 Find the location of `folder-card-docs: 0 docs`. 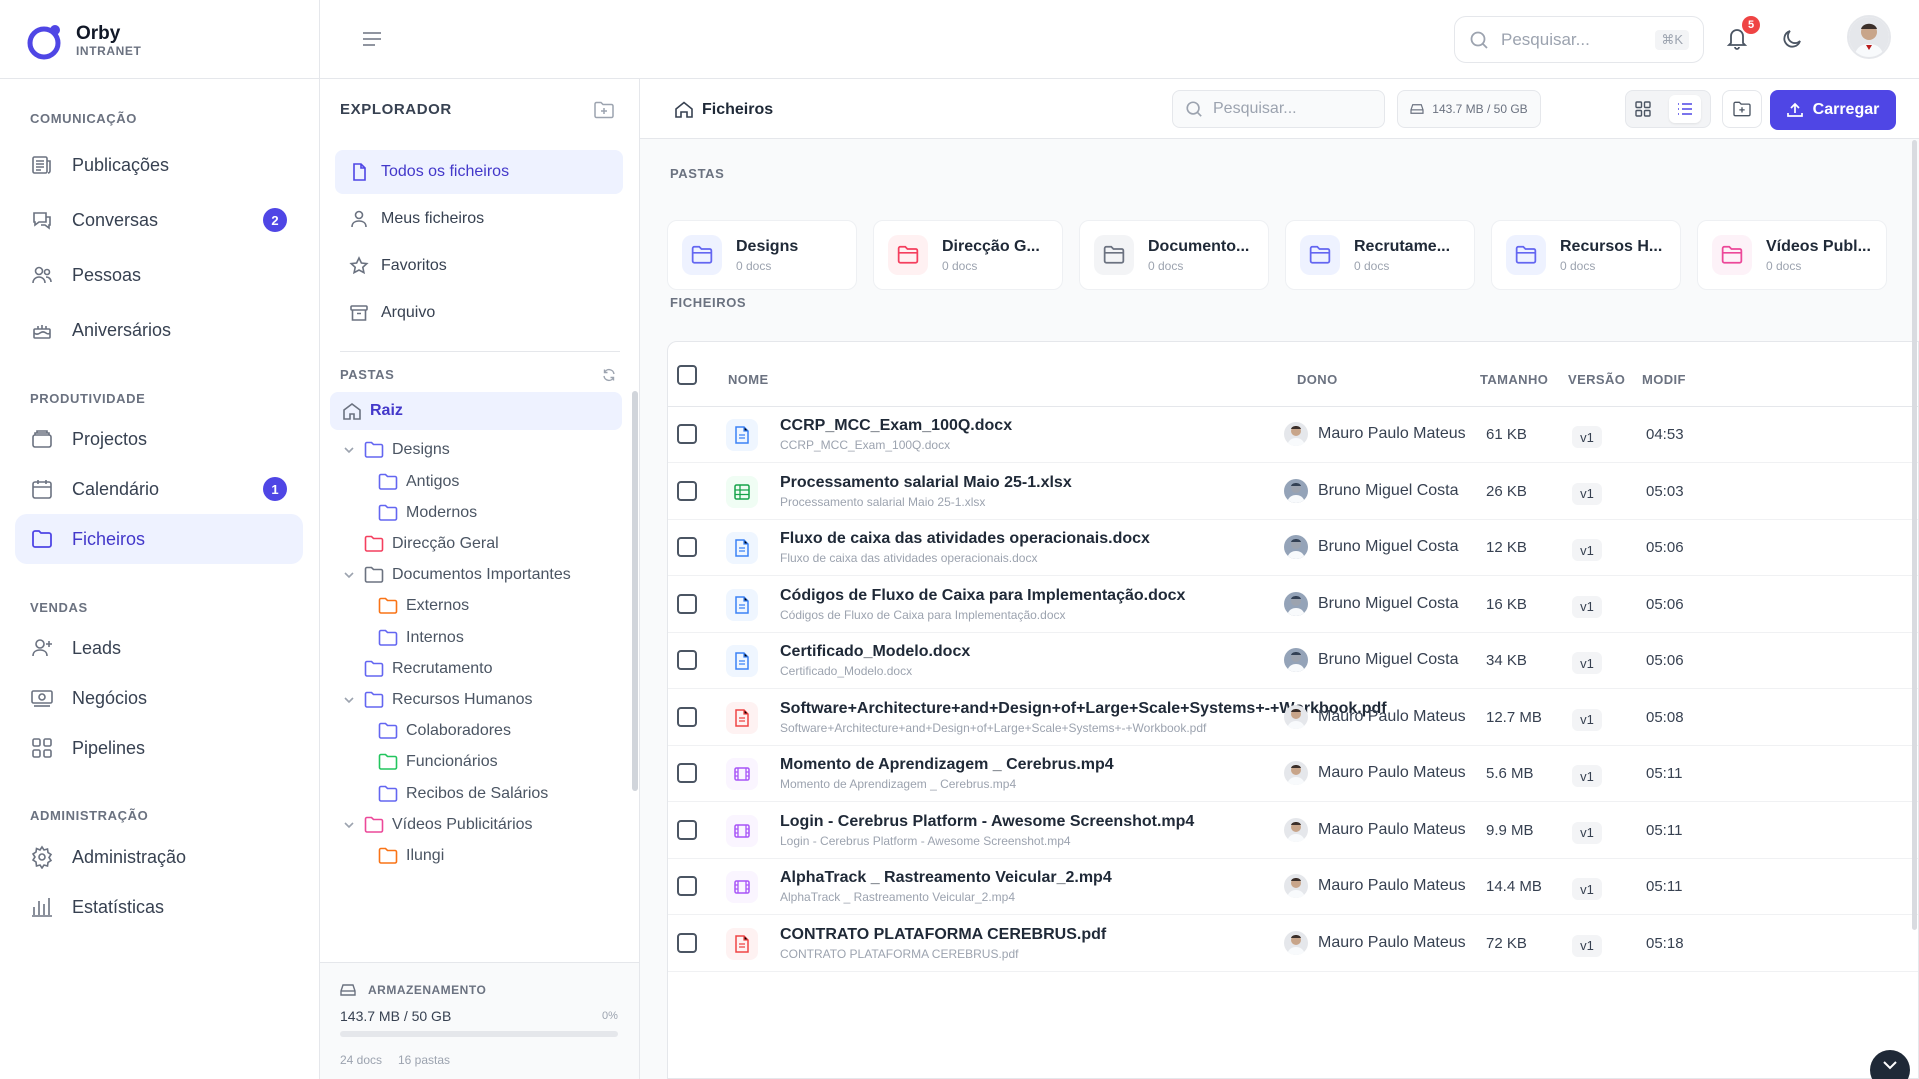

folder-card-docs: 0 docs is located at coordinates (754, 265).